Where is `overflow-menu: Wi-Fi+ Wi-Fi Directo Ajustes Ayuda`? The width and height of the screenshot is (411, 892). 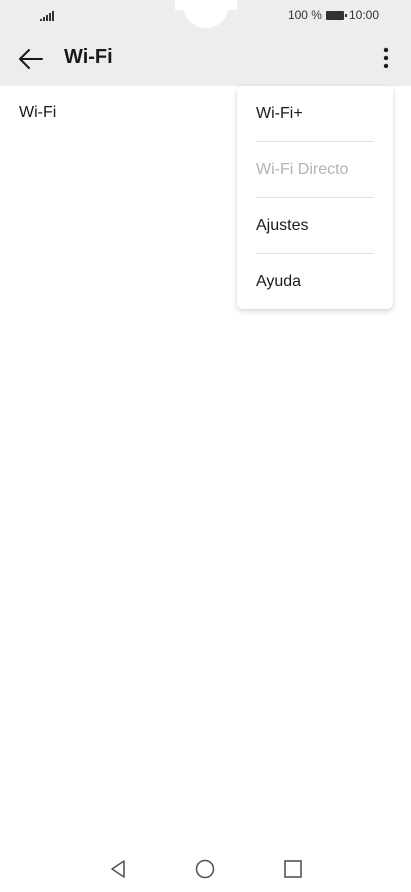
overflow-menu: Wi-Fi+ Wi-Fi Directo Ajustes Ayuda is located at coordinates (315, 197).